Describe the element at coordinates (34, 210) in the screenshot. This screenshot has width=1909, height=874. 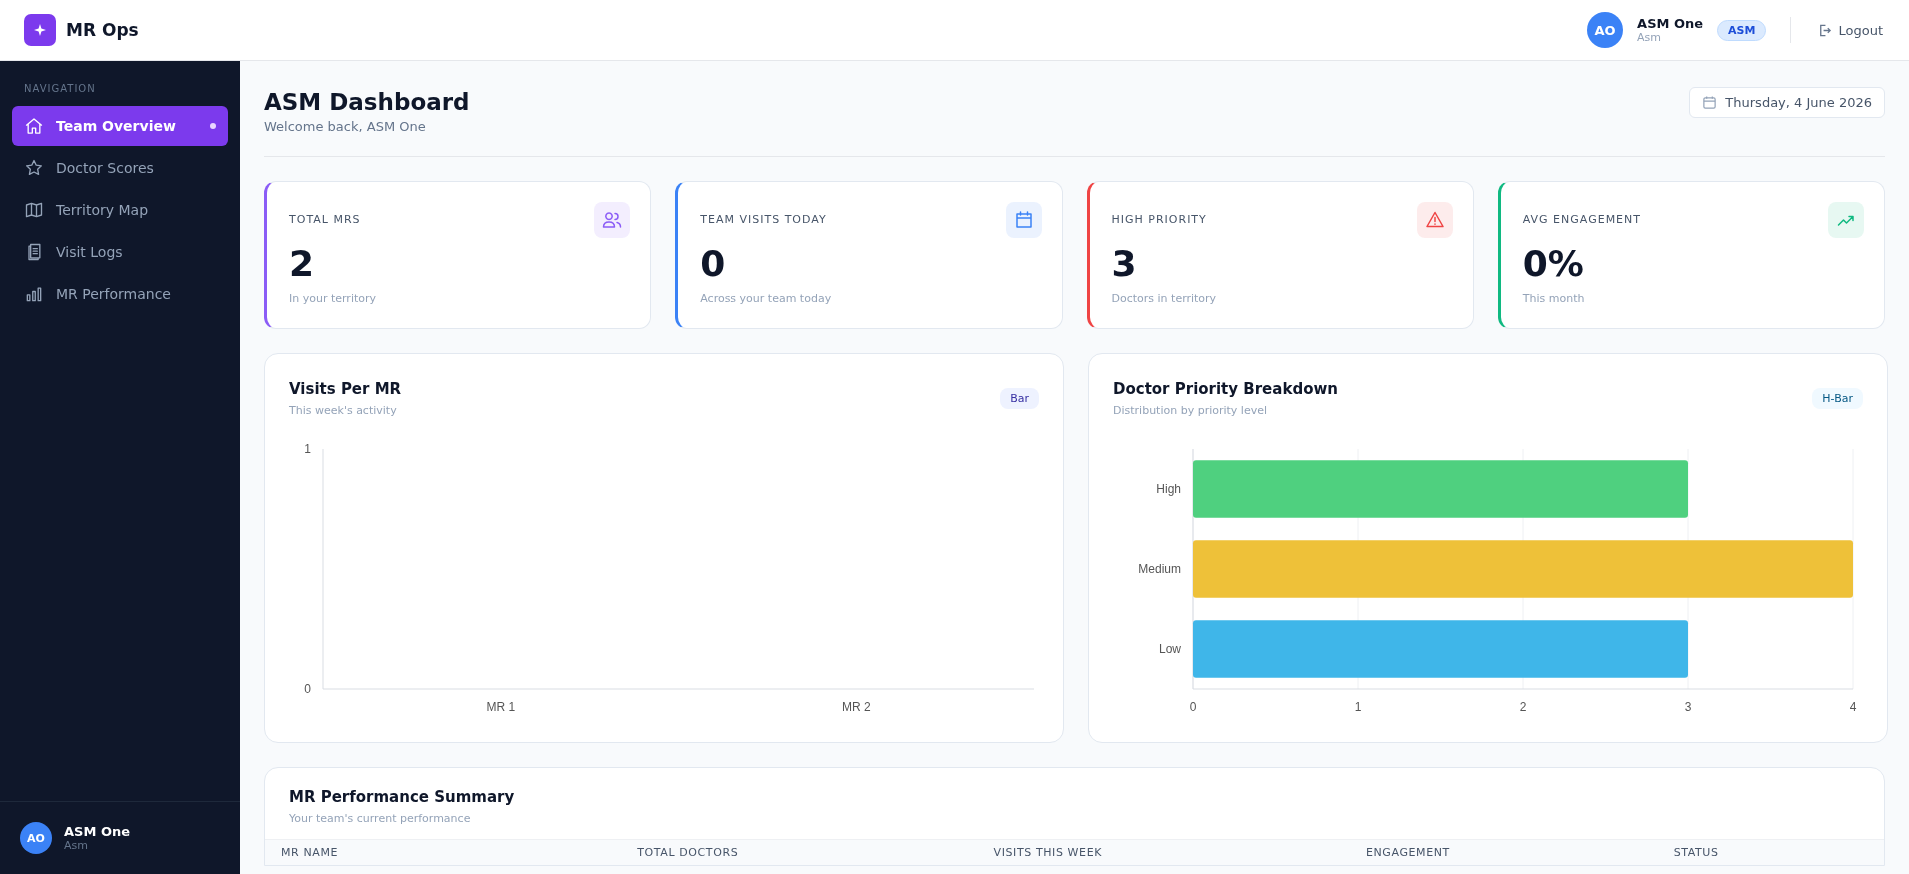
I see `map-icon` at that location.